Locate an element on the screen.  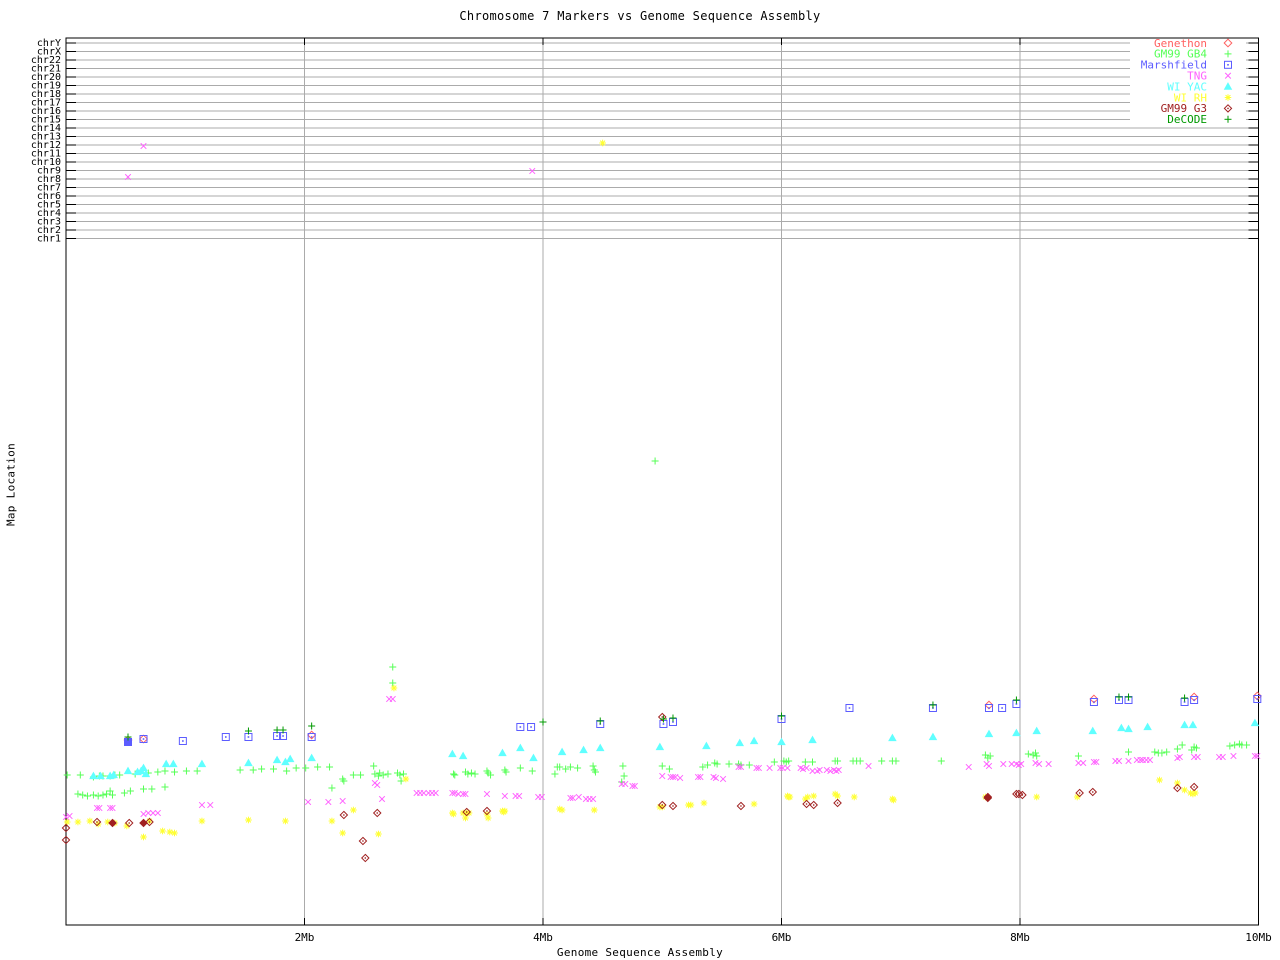
x-axis-label: Genome Sequence Assembly is located at coordinates (640, 952).